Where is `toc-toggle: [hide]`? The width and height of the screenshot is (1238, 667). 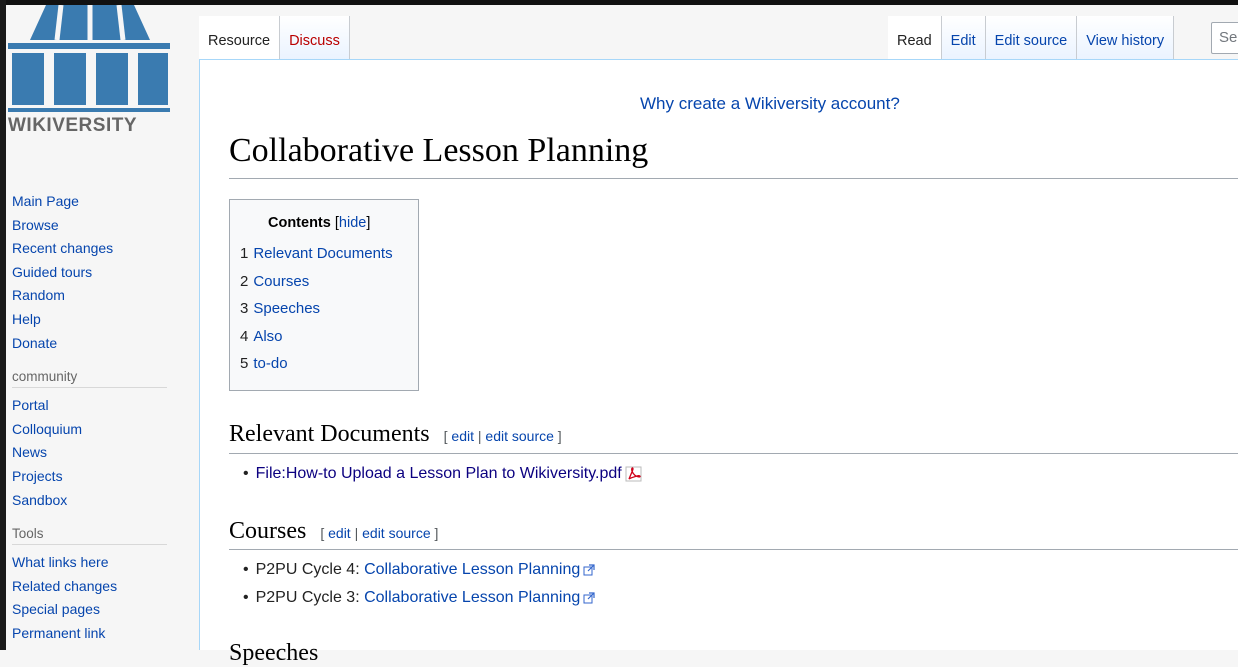
toc-toggle: [hide] is located at coordinates (352, 223).